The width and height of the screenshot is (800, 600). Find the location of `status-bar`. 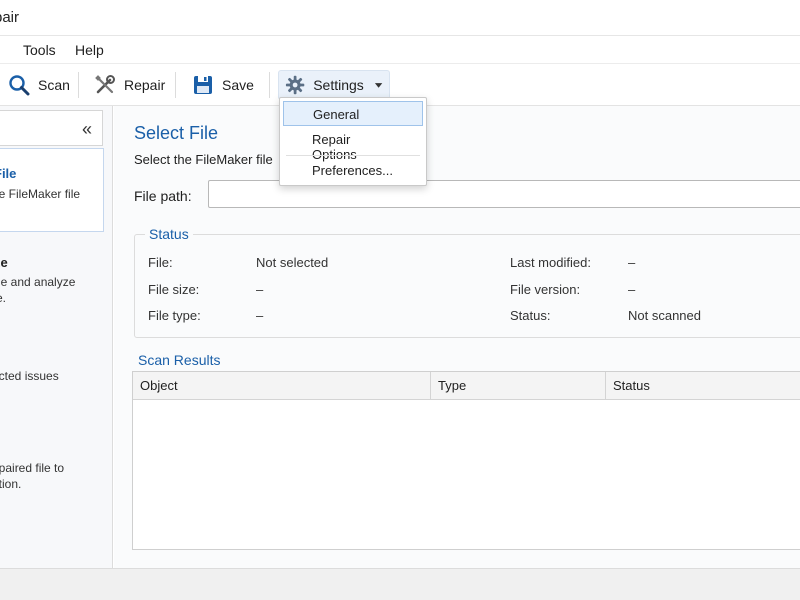

status-bar is located at coordinates (400, 584).